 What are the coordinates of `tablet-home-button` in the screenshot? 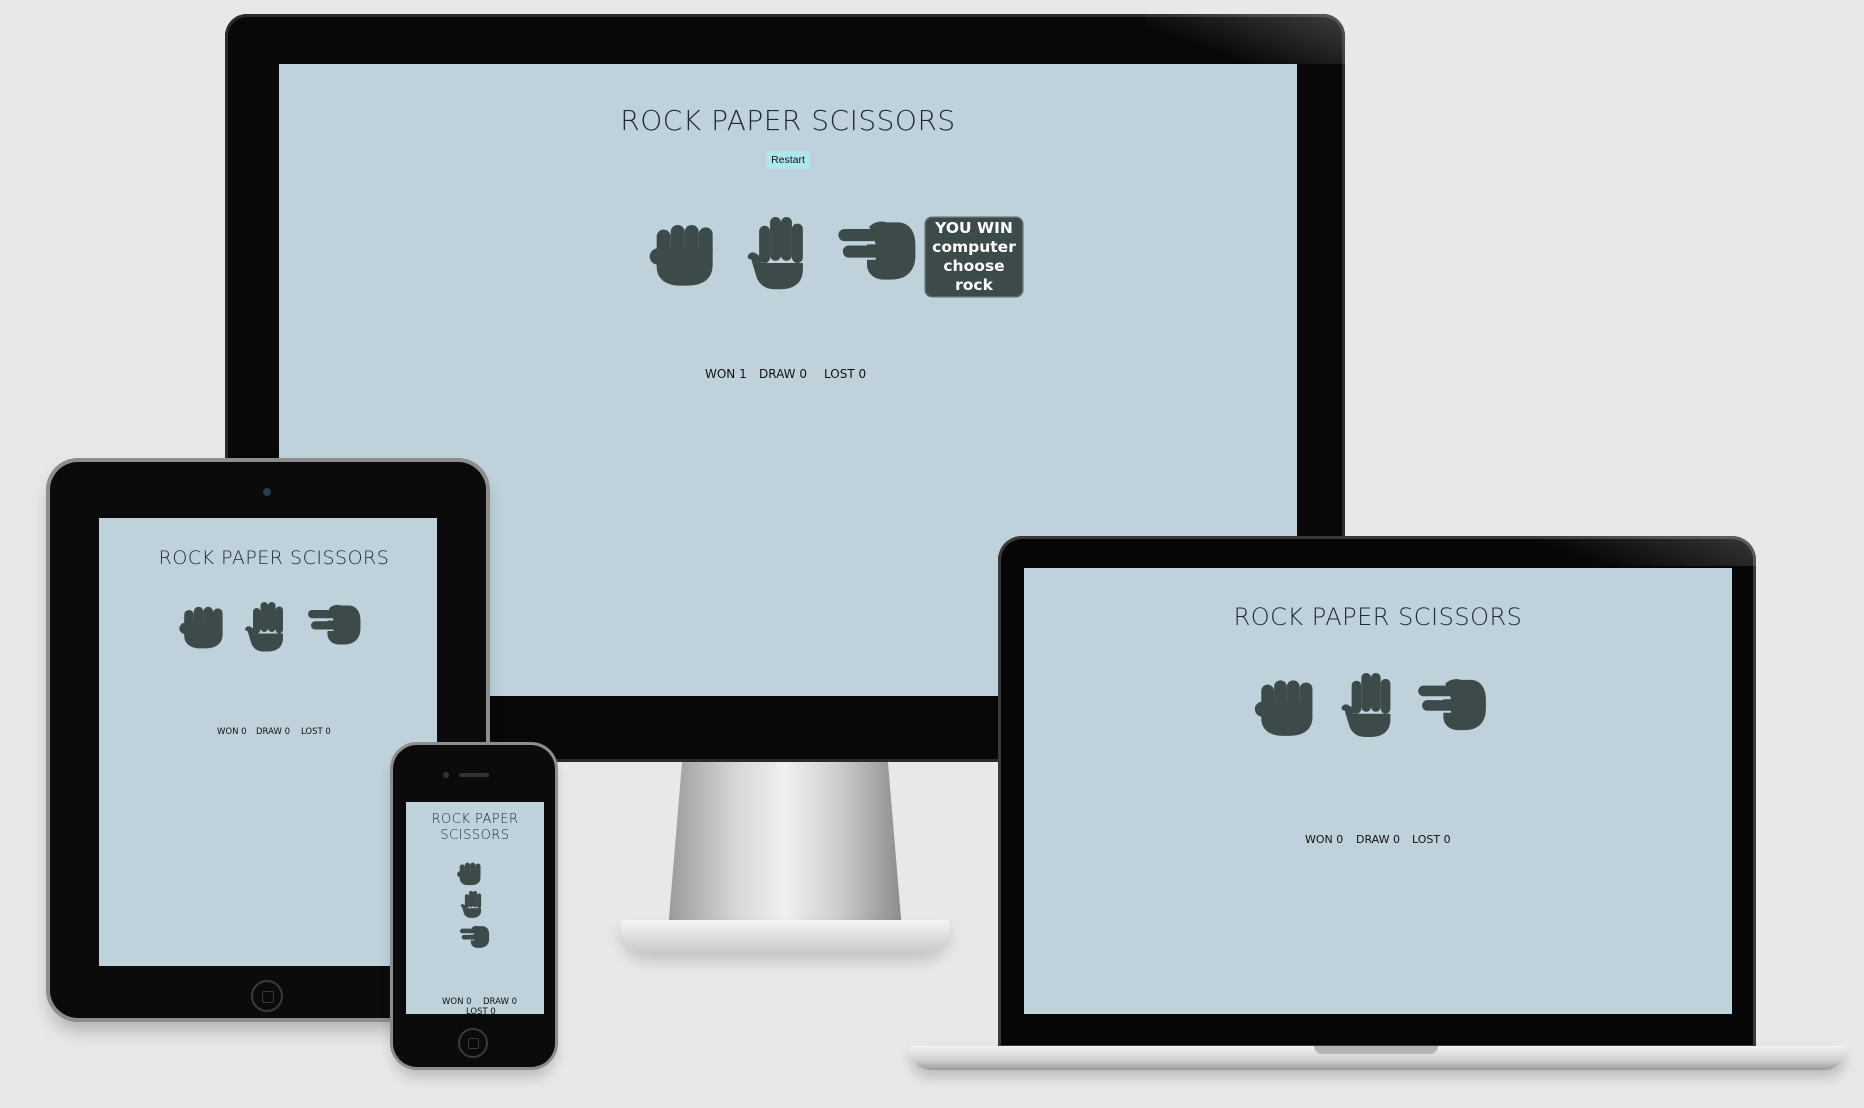 It's located at (267, 996).